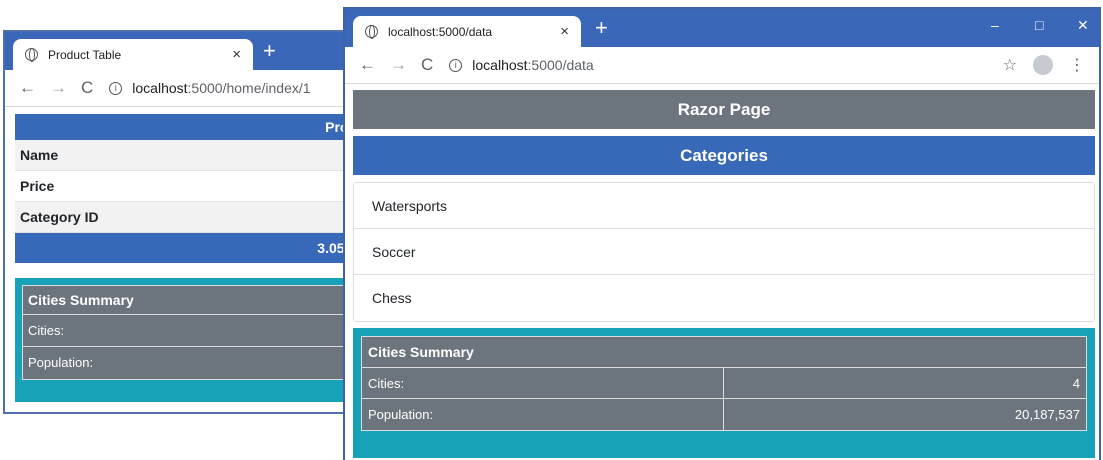  I want to click on list-item: Soccer, so click(724, 252).